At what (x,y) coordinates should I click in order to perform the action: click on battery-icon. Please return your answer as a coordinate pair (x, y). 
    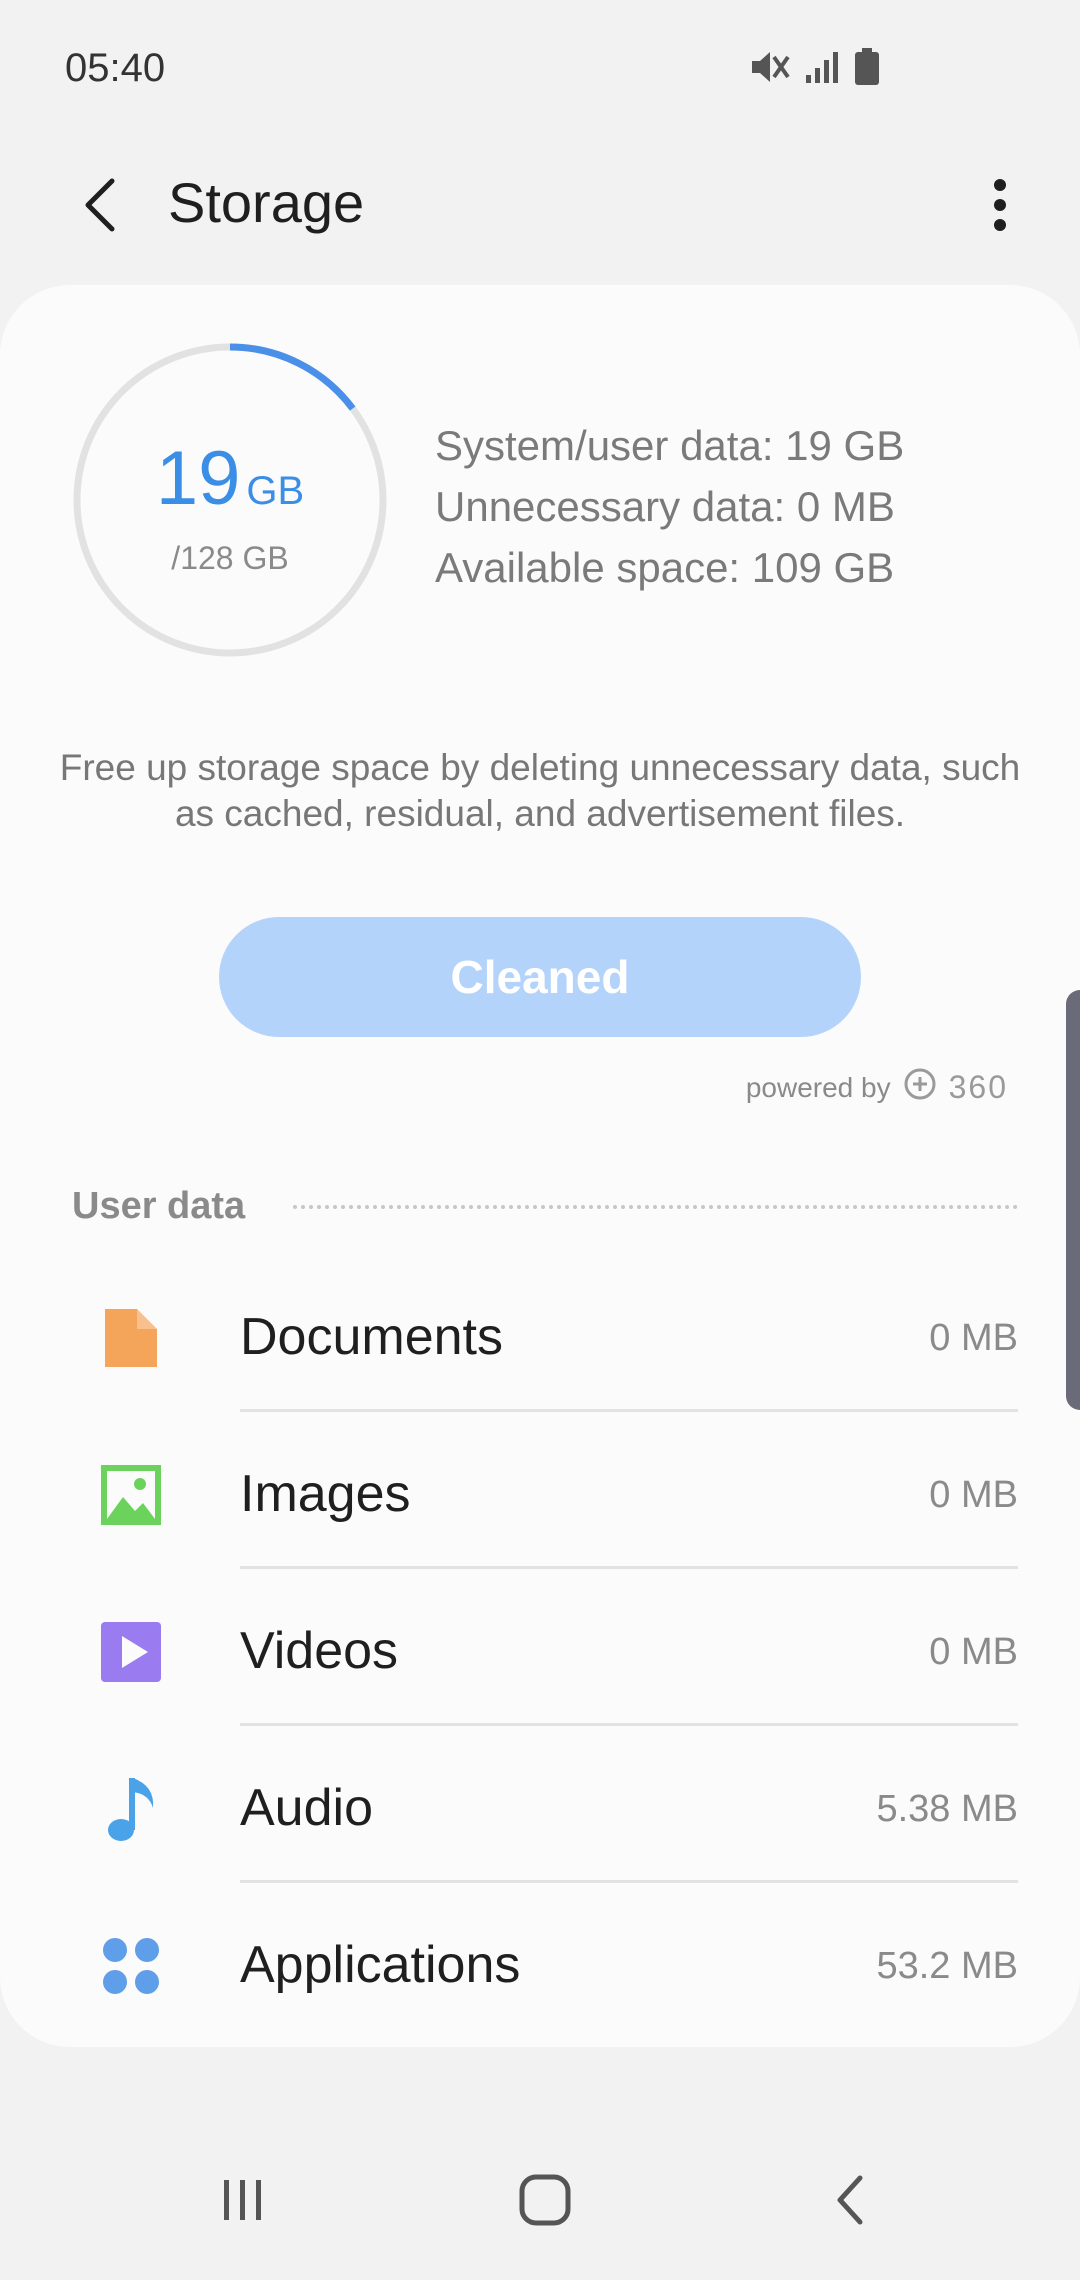
    Looking at the image, I should click on (867, 69).